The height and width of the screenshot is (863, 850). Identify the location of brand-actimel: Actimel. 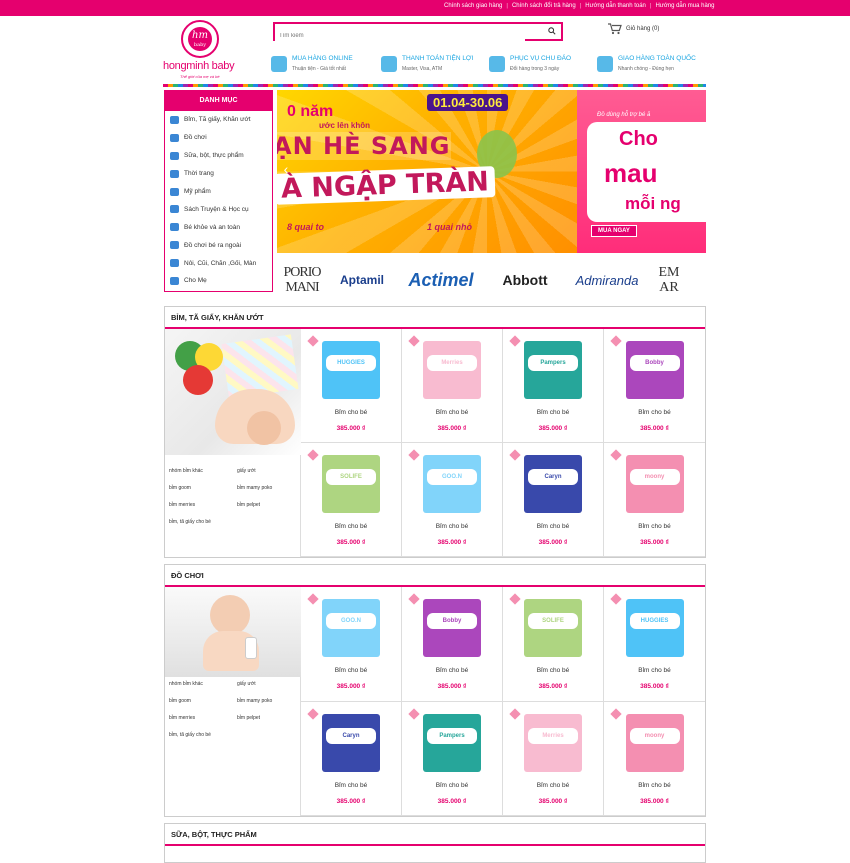
(441, 280).